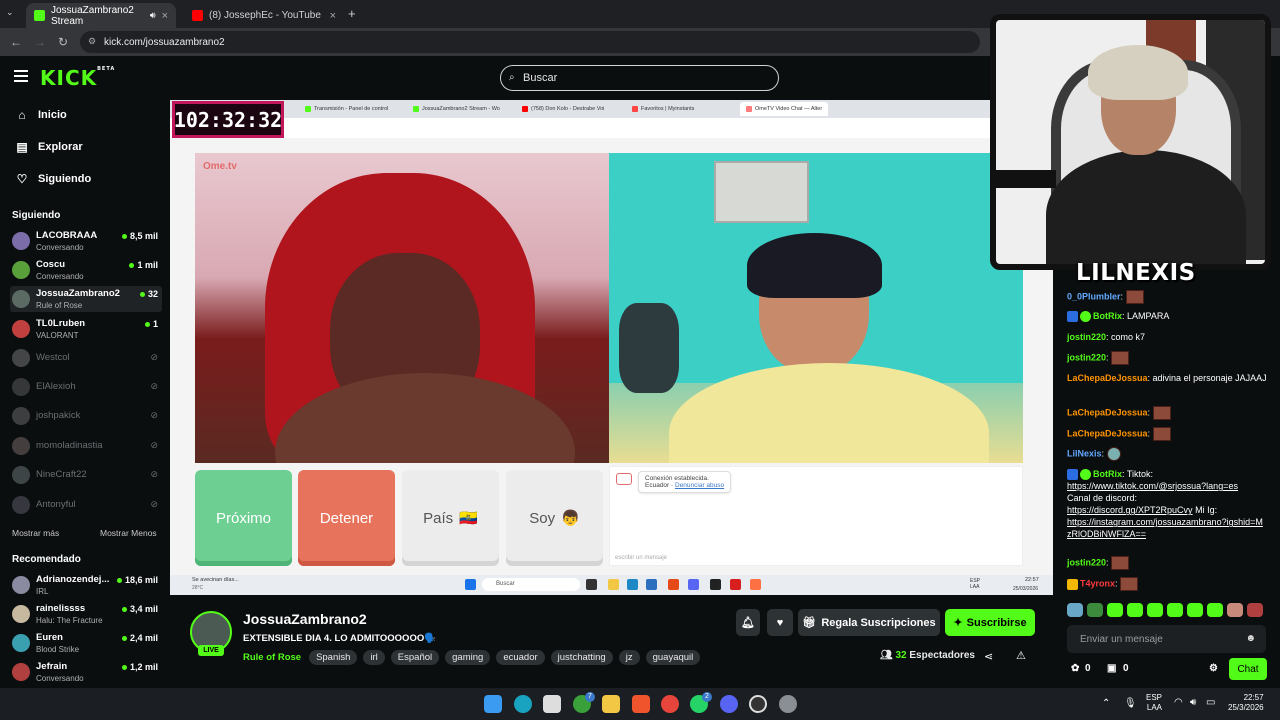 The image size is (1280, 720). Describe the element at coordinates (86, 416) in the screenshot. I see `sidebar-channel-offline: joshpakick ⊘` at that location.